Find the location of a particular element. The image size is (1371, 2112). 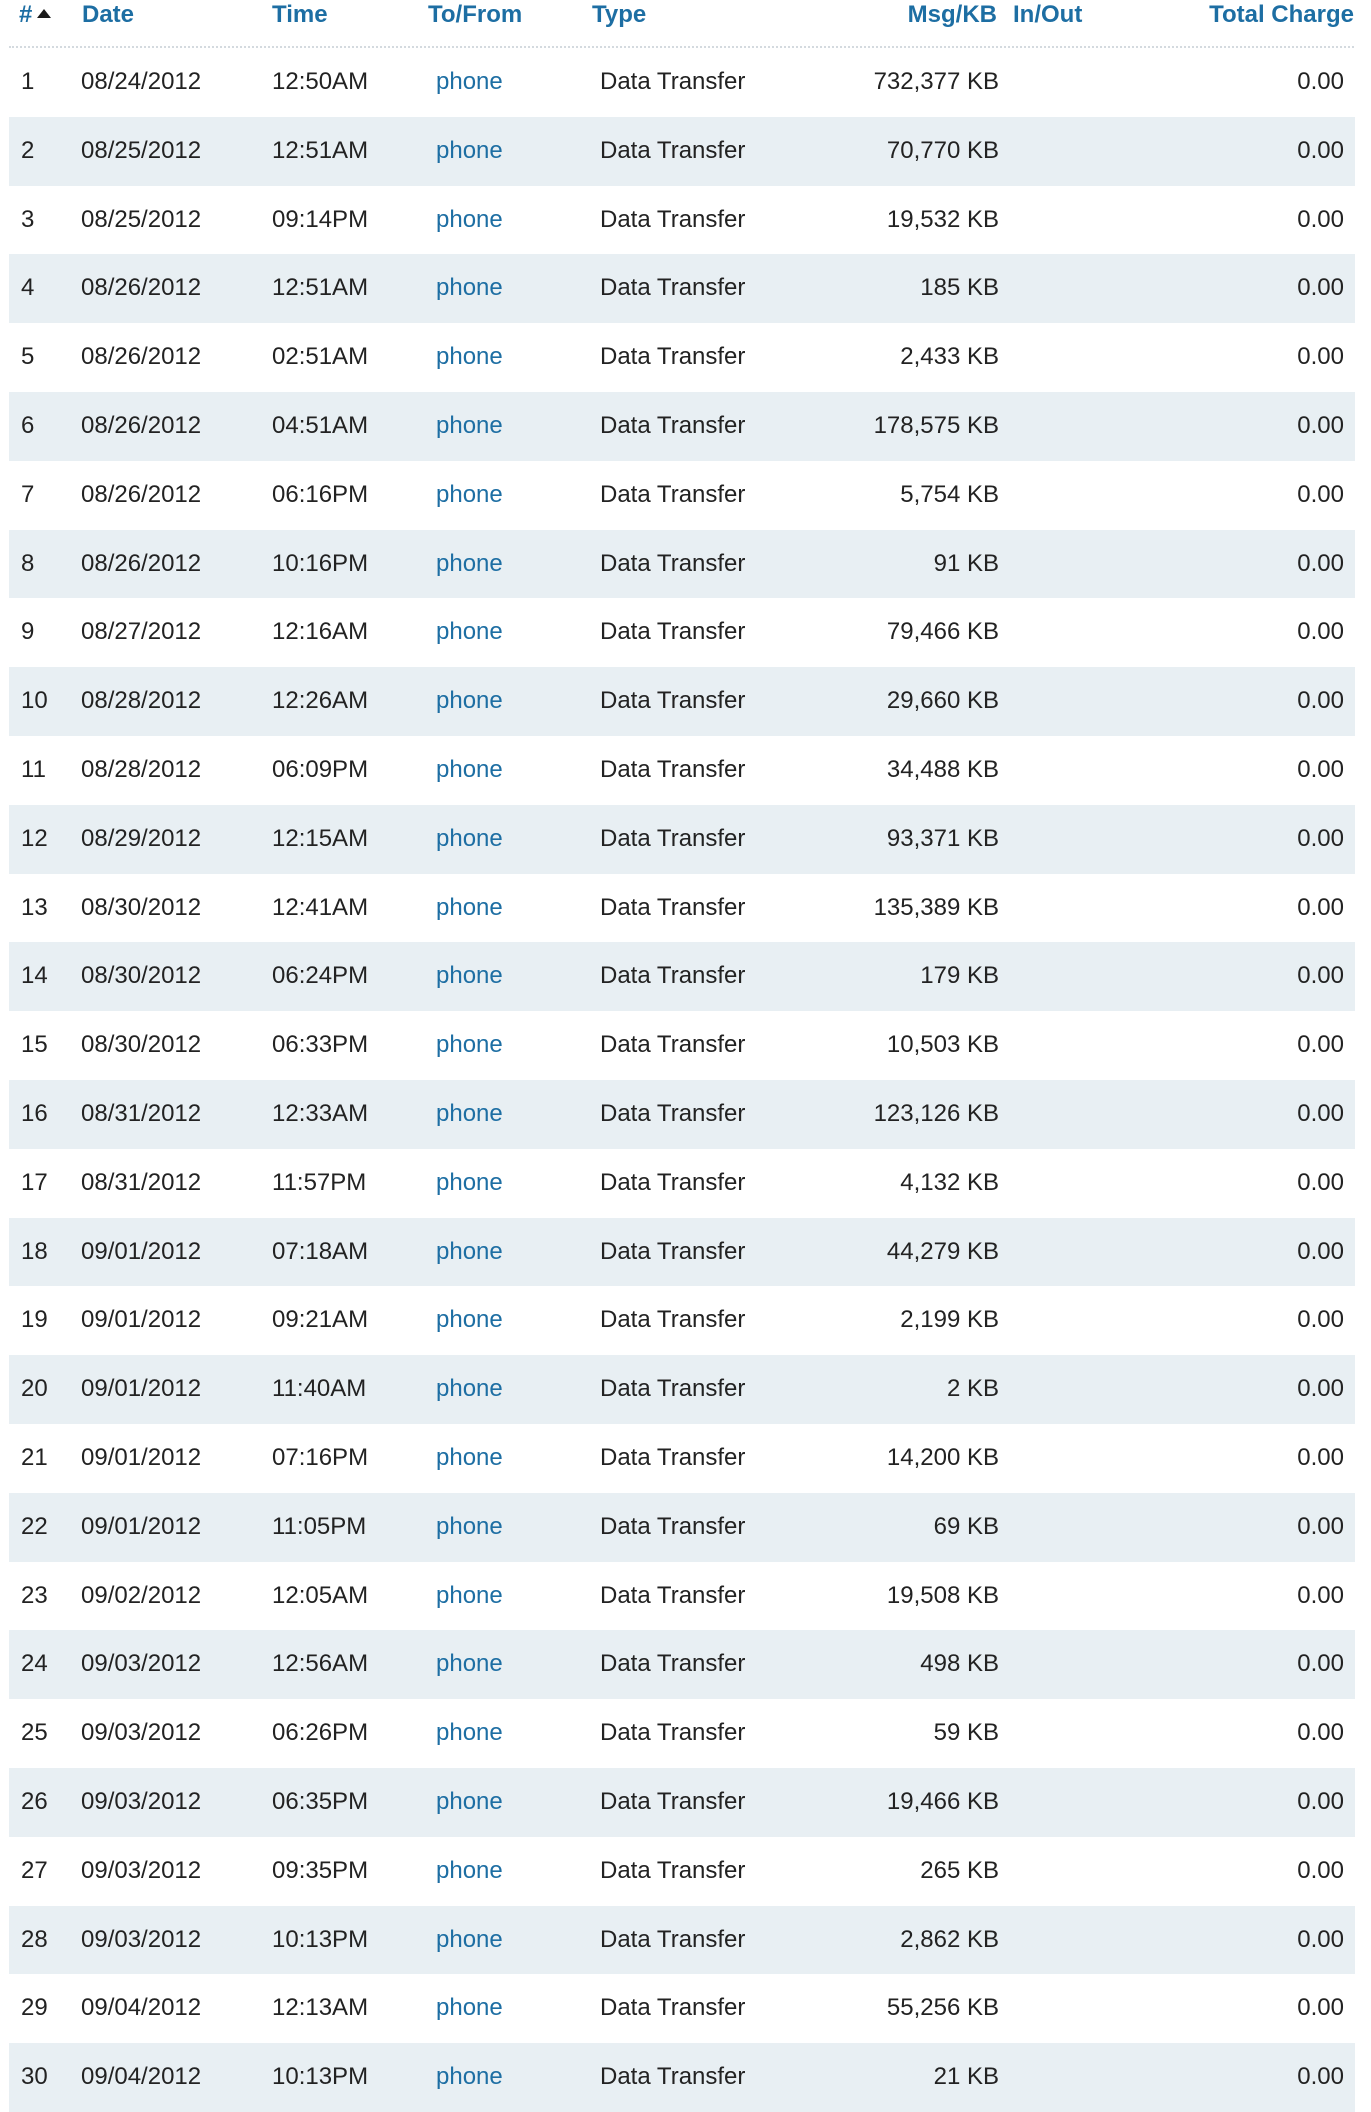

row-date: 09/04/2012 is located at coordinates (141, 2008).